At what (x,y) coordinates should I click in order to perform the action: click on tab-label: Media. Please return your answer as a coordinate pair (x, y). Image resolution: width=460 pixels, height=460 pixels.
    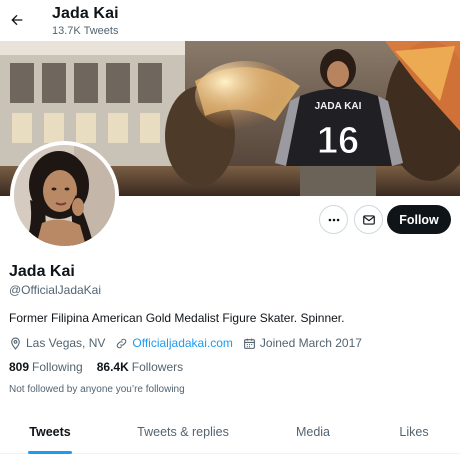
    Looking at the image, I should click on (313, 432).